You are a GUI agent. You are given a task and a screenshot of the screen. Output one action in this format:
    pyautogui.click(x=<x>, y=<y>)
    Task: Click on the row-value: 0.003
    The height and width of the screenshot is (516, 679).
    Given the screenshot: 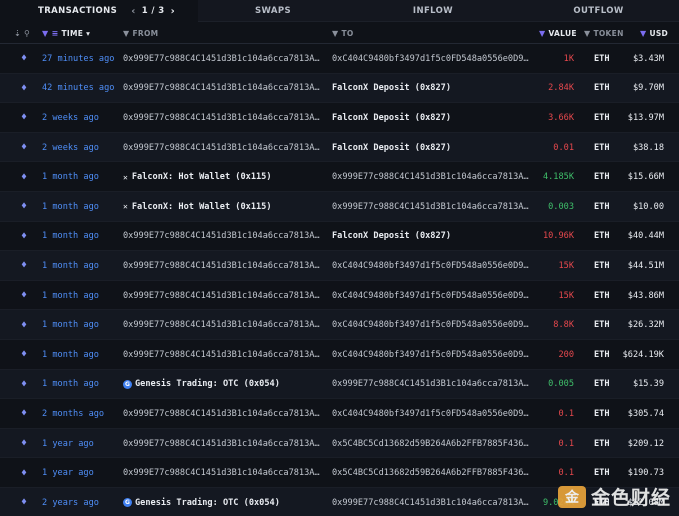 What is the action you would take?
    pyautogui.click(x=553, y=207)
    